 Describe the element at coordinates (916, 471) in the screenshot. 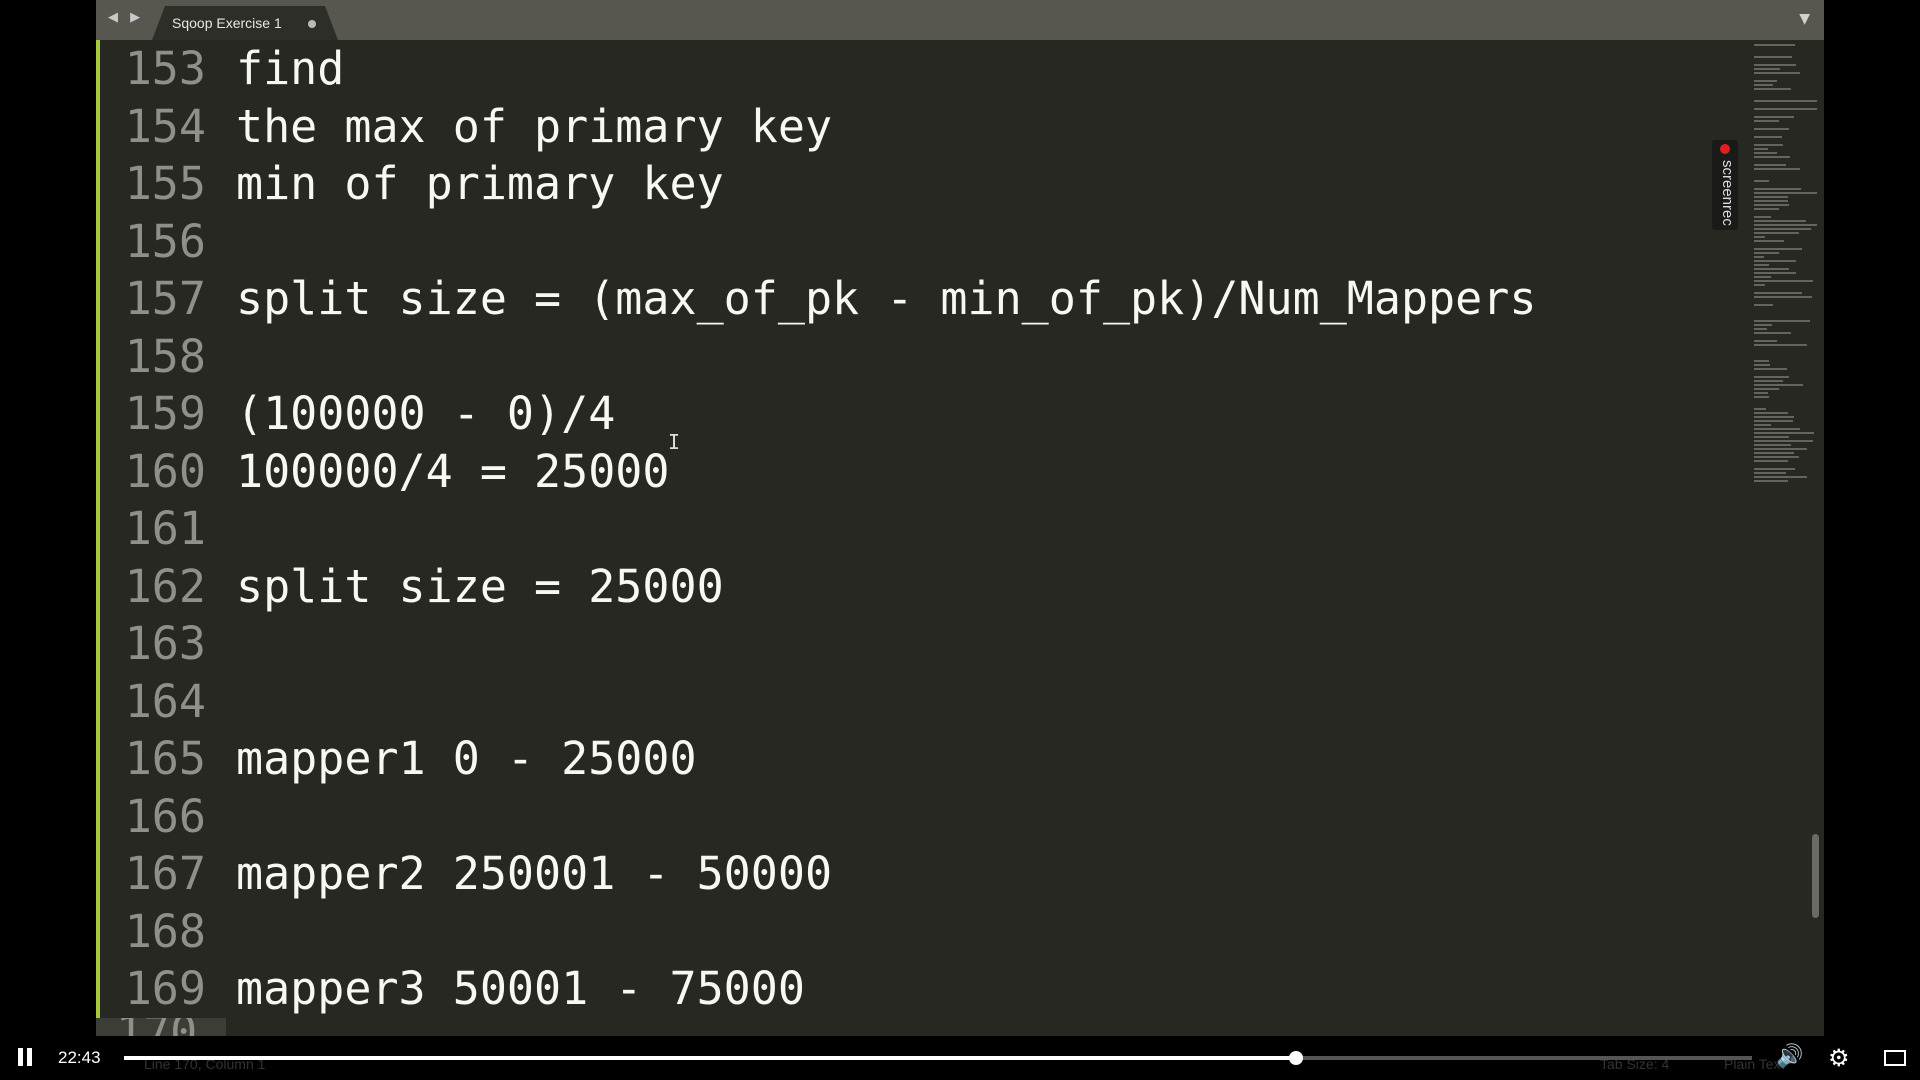

I see `code-line: 160 100000/4 = 25000` at that location.